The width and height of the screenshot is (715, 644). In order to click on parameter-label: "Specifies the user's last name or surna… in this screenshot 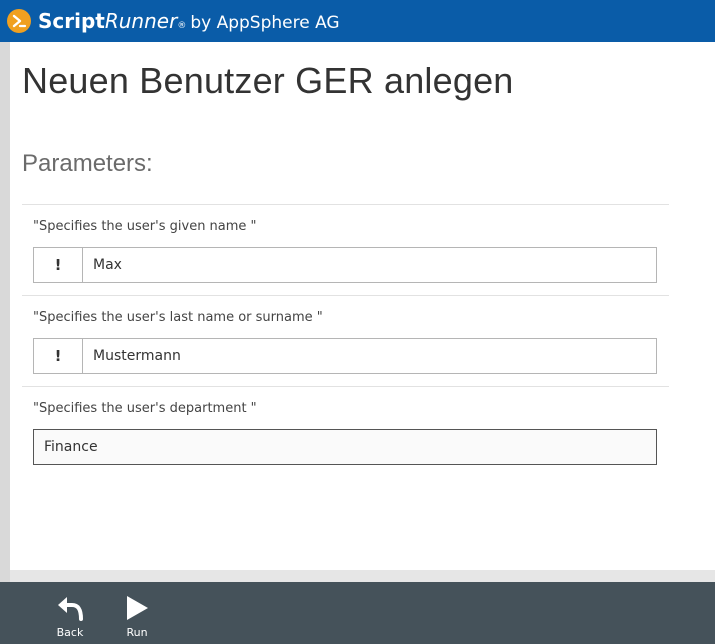, I will do `click(178, 317)`.